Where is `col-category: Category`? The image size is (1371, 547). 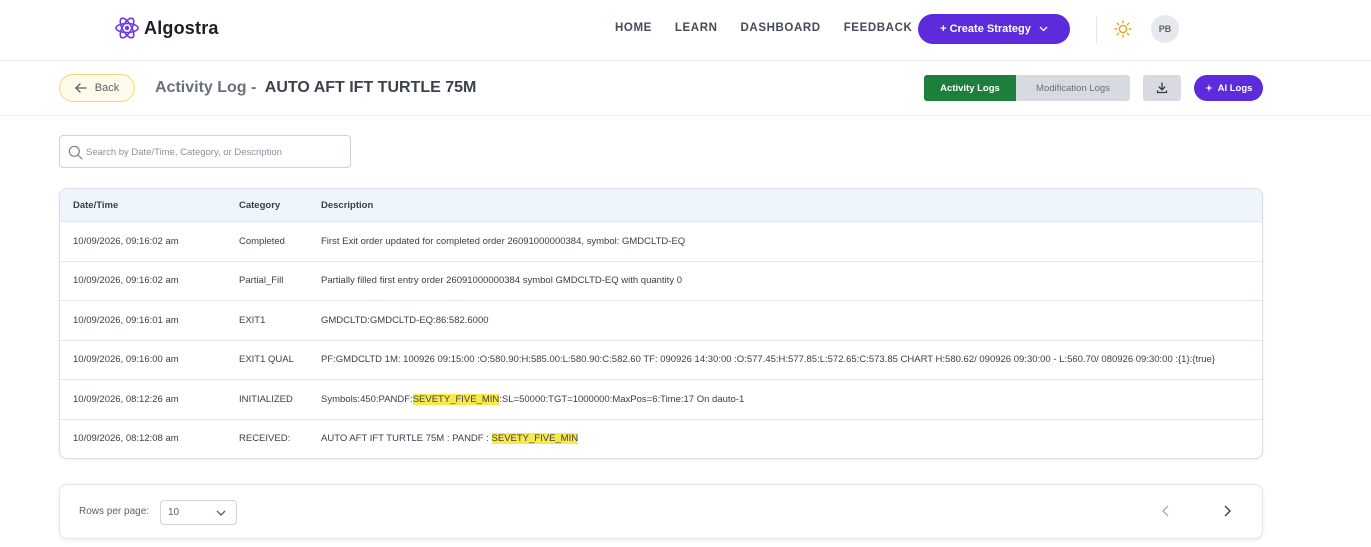
col-category: Category is located at coordinates (260, 205).